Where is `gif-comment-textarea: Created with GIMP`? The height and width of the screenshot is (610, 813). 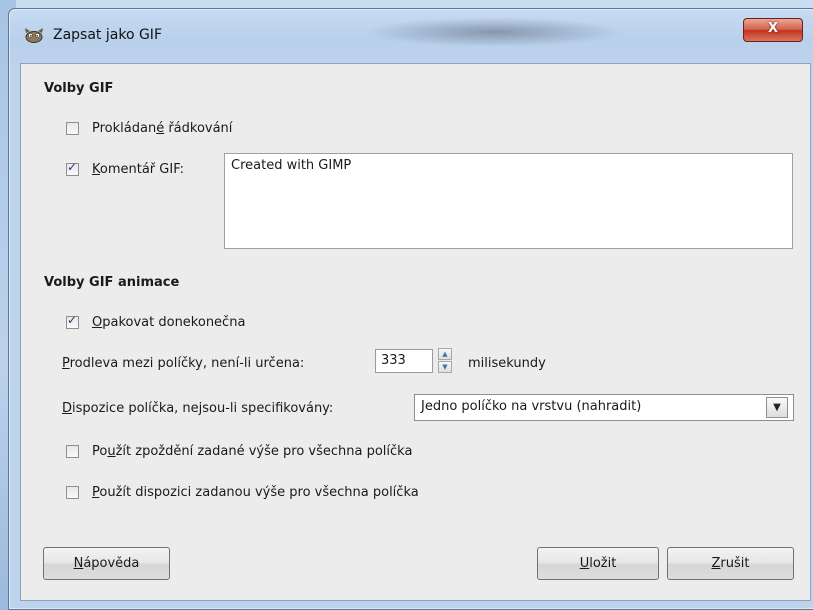
gif-comment-textarea: Created with GIMP is located at coordinates (508, 201).